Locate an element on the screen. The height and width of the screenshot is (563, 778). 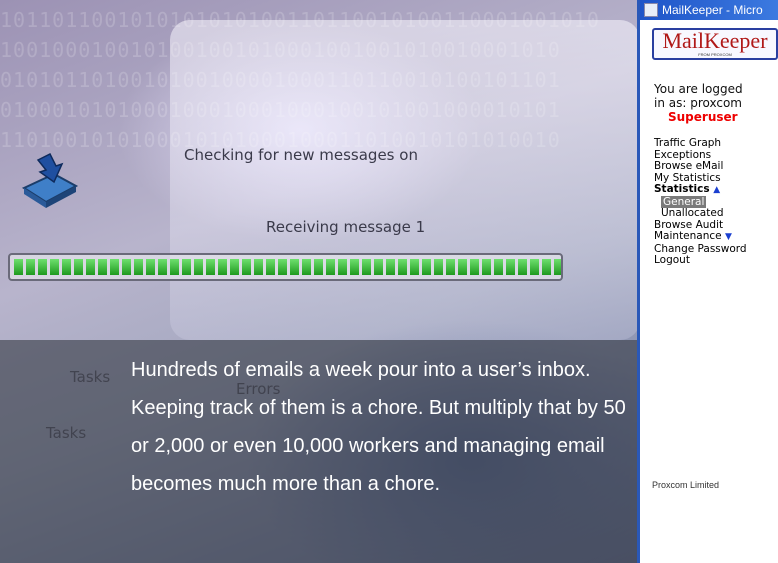
mailkeeper-logo: MailKeeper FROM PROXCOM is located at coordinates (715, 44).